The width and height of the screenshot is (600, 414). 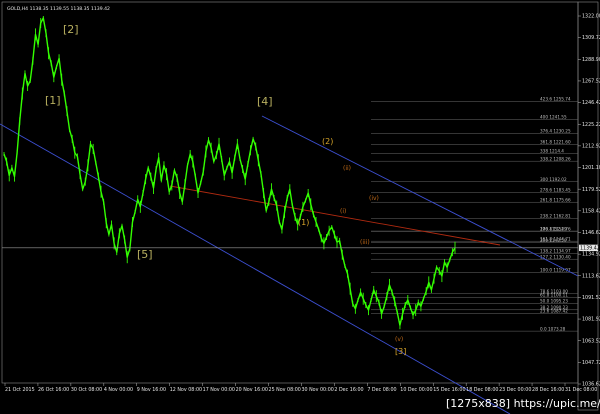 What do you see at coordinates (365, 242) in the screenshot?
I see `wave-label-minor: (iii)` at bounding box center [365, 242].